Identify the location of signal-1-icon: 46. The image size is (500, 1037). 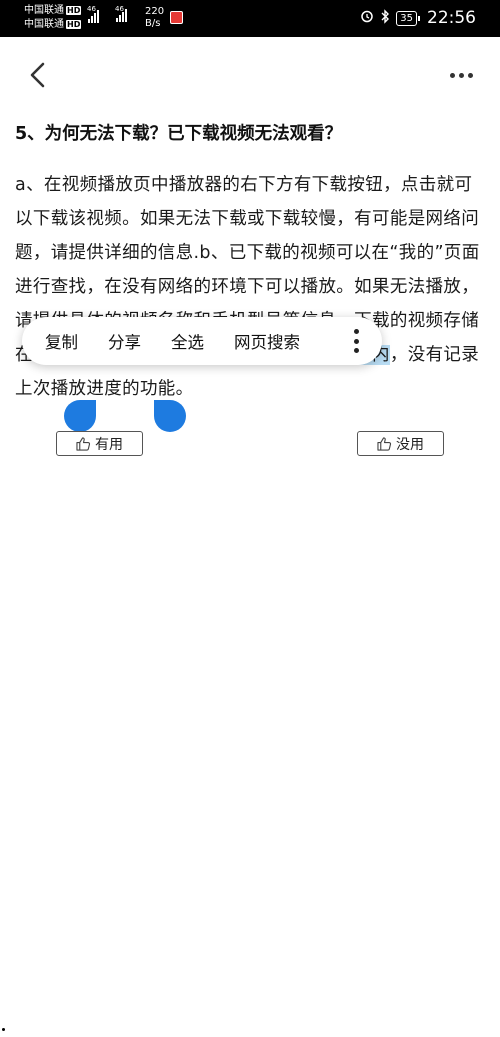
(93, 14).